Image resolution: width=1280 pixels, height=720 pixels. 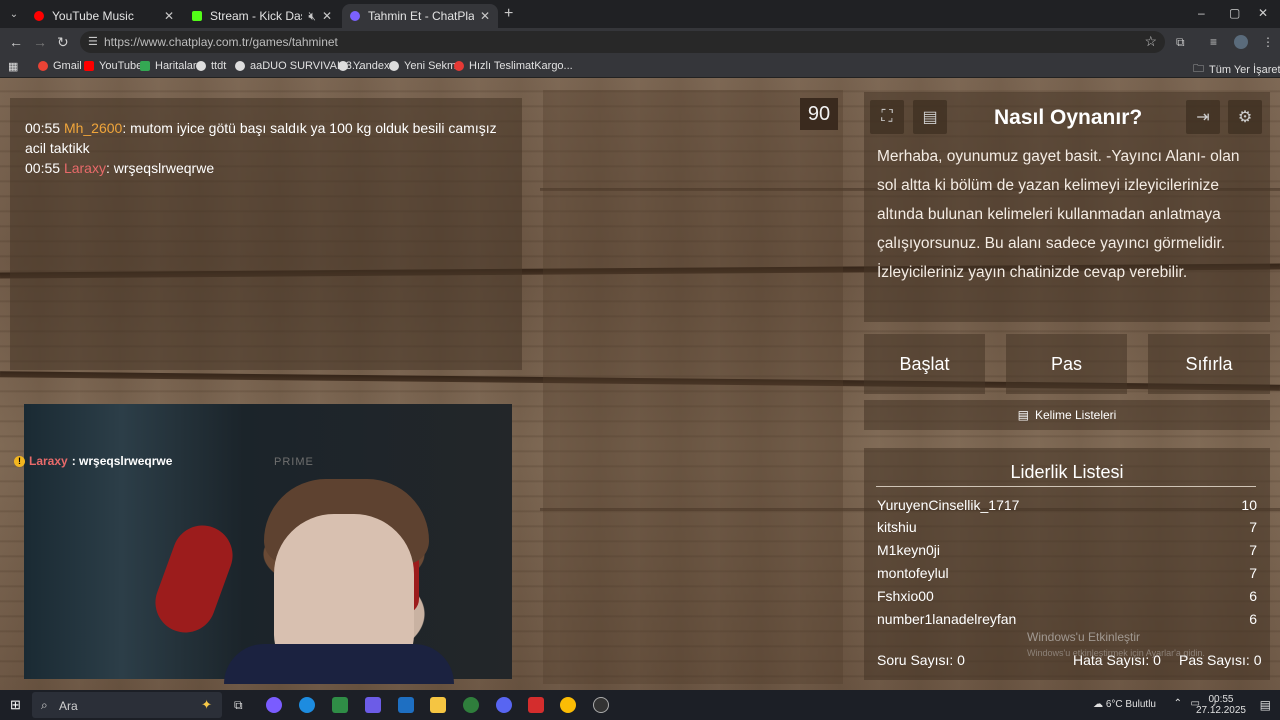 What do you see at coordinates (63, 42) in the screenshot?
I see `reload-icon: ↻` at bounding box center [63, 42].